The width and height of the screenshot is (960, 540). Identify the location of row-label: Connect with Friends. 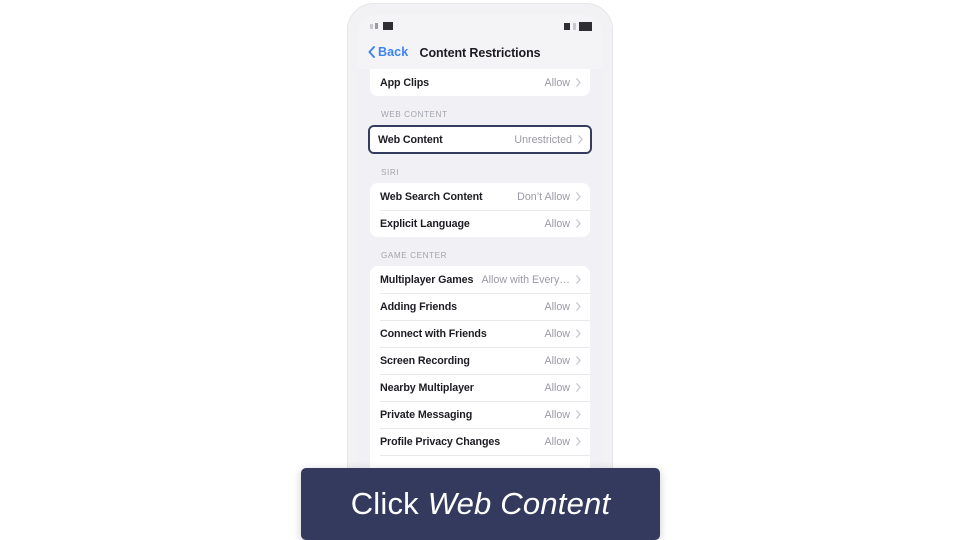
(433, 333).